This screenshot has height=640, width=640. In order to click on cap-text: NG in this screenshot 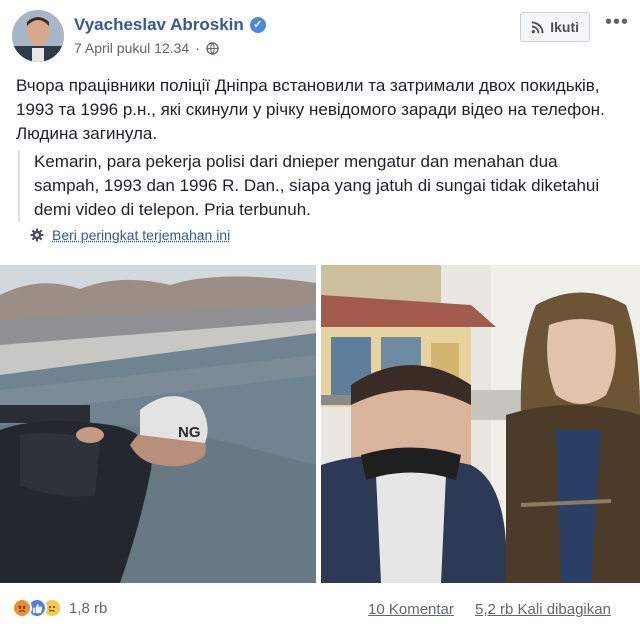, I will do `click(189, 432)`.